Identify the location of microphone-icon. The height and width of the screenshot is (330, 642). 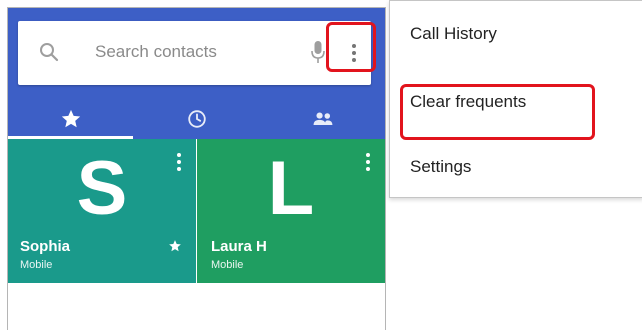
(318, 52).